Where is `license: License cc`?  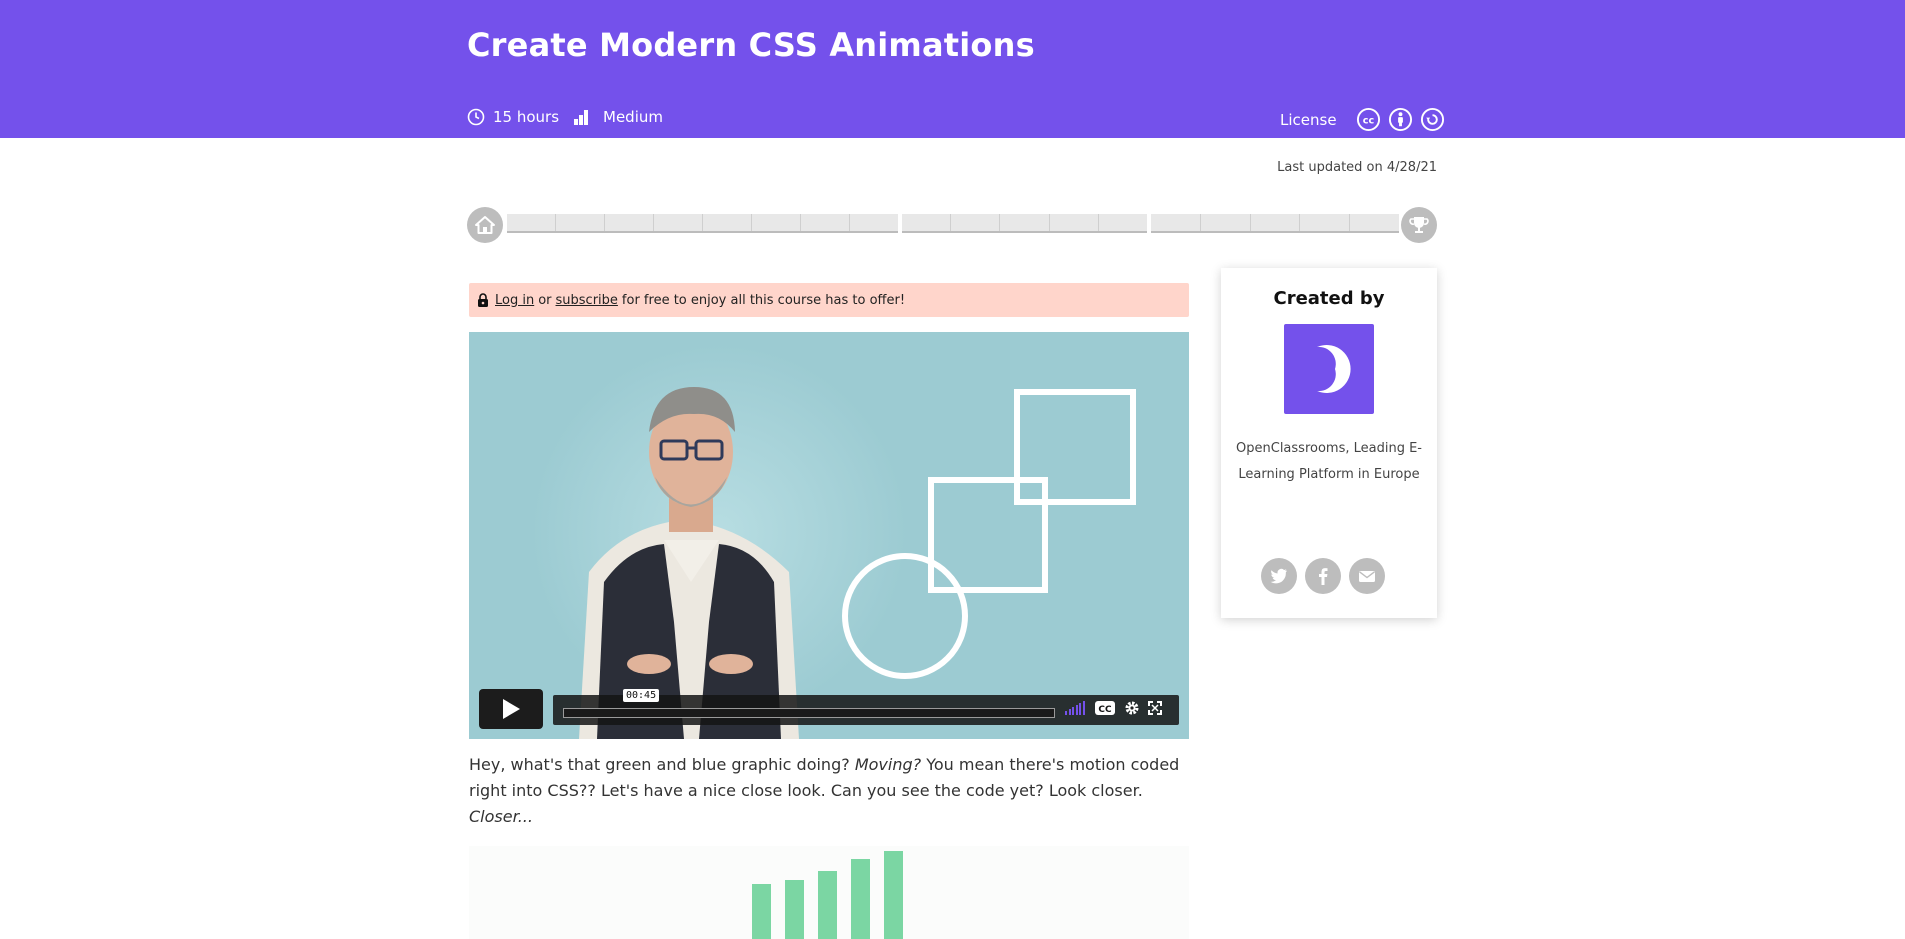 license: License cc is located at coordinates (1362, 119).